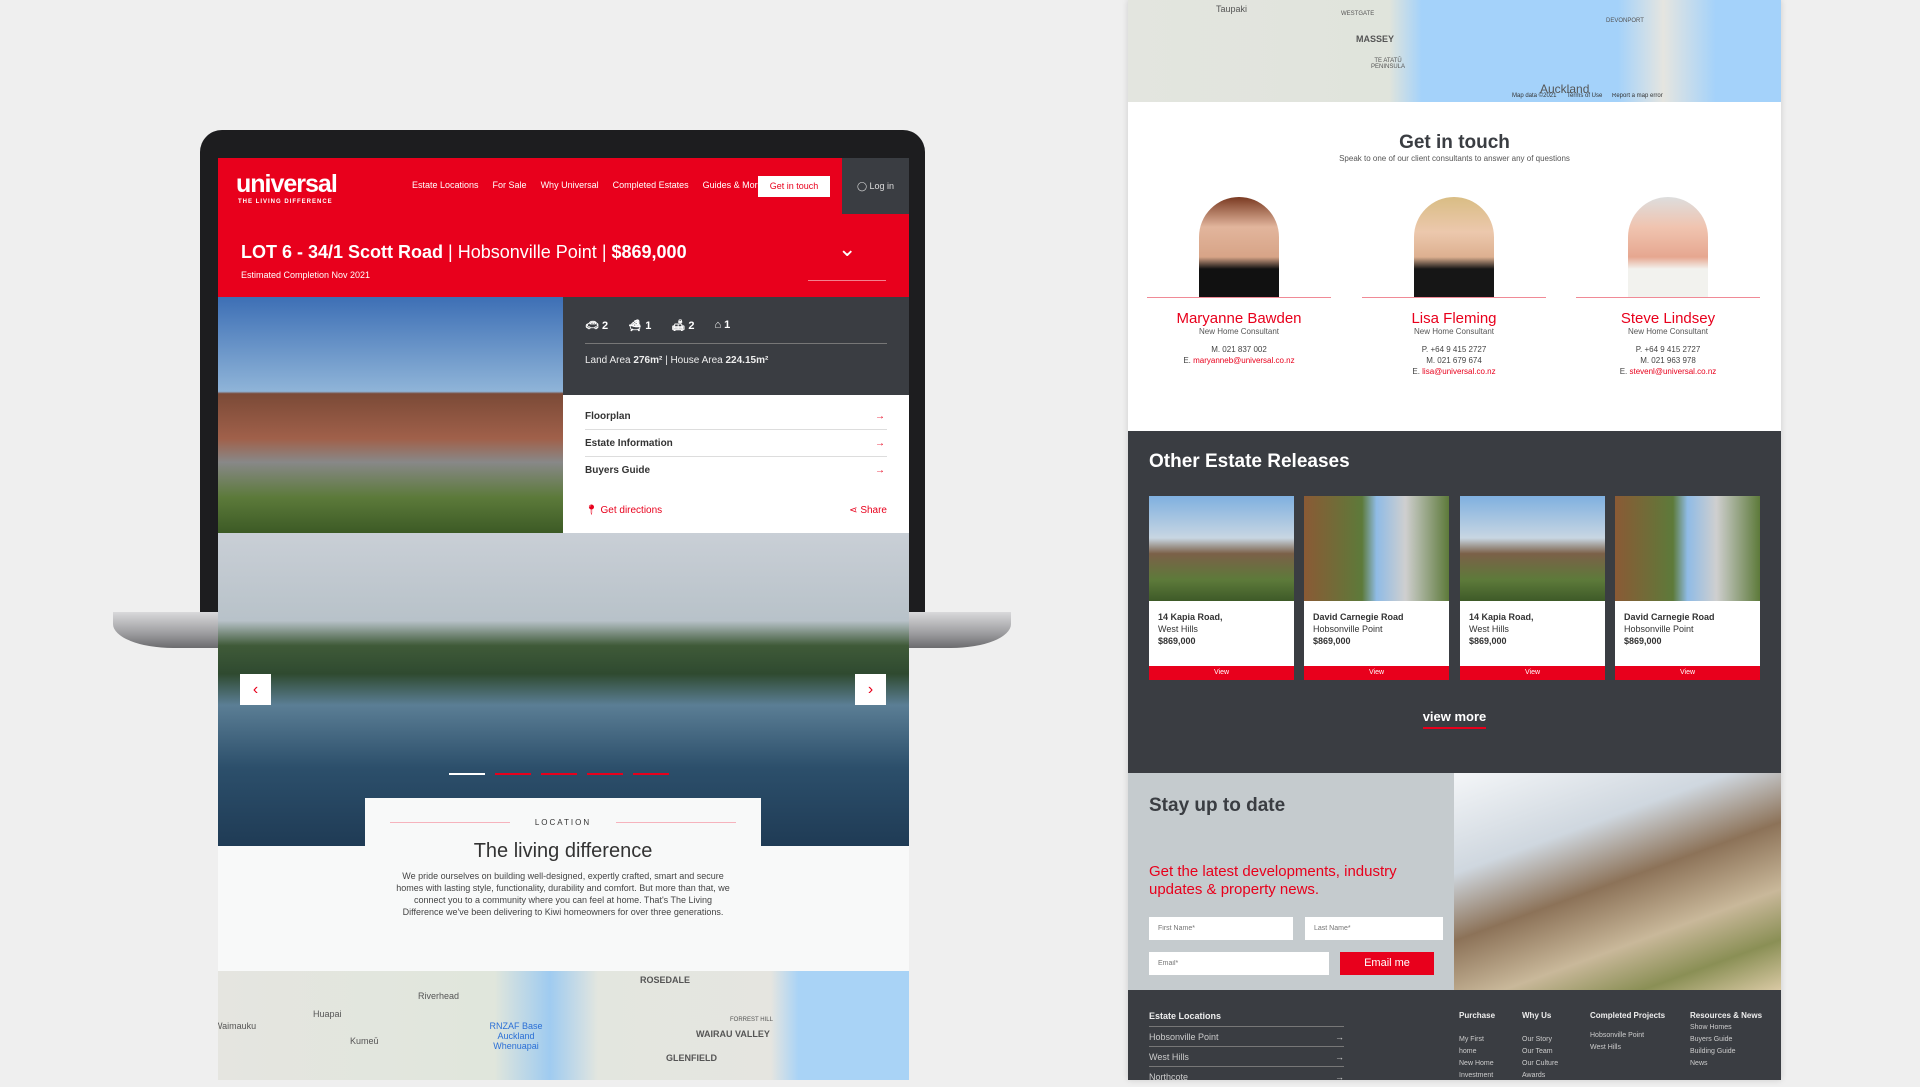 The image size is (1920, 1087). What do you see at coordinates (1540, 1052) in the screenshot?
I see `footer-link: Our Team` at bounding box center [1540, 1052].